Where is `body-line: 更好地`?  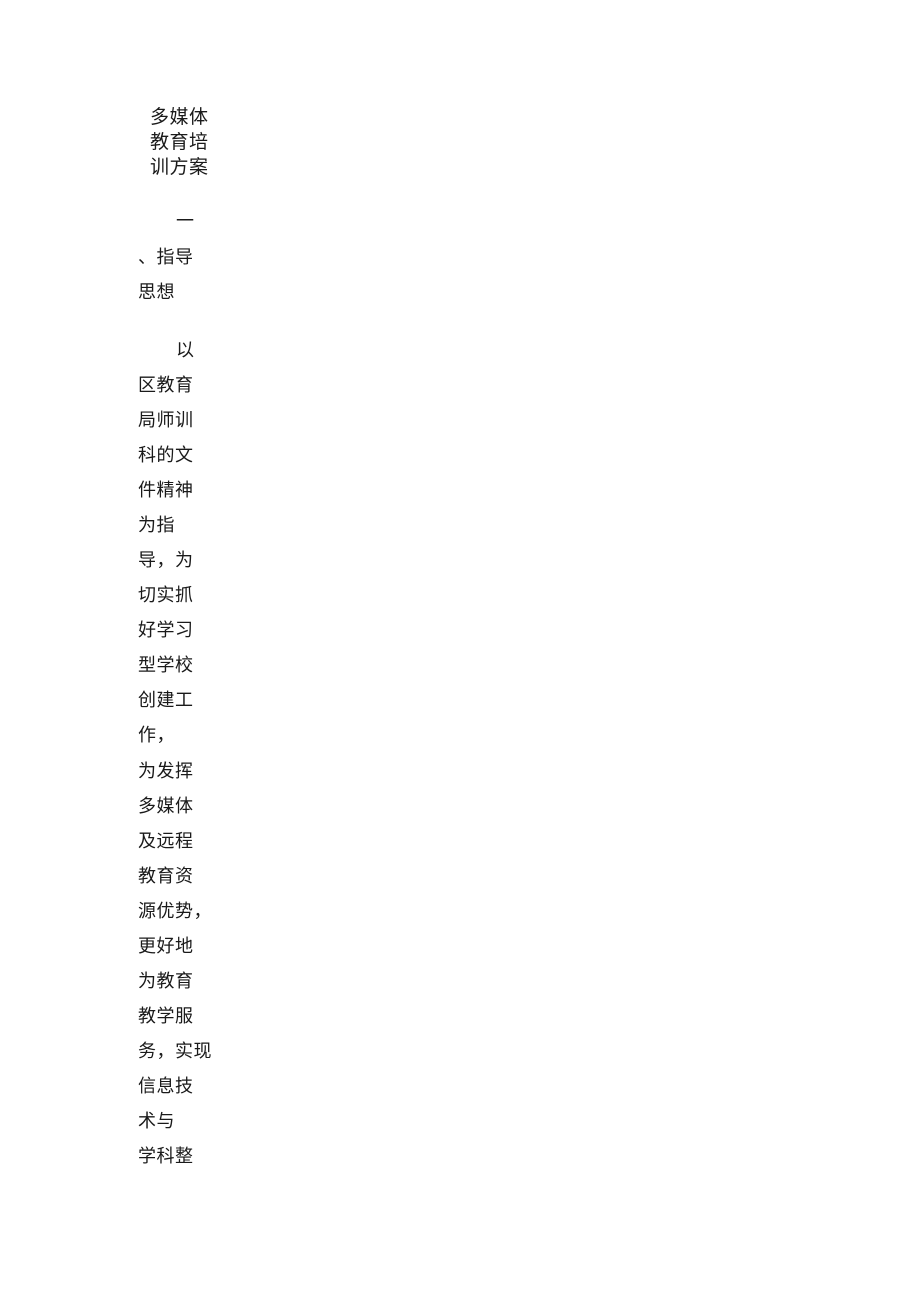
body-line: 更好地 is located at coordinates (166, 946).